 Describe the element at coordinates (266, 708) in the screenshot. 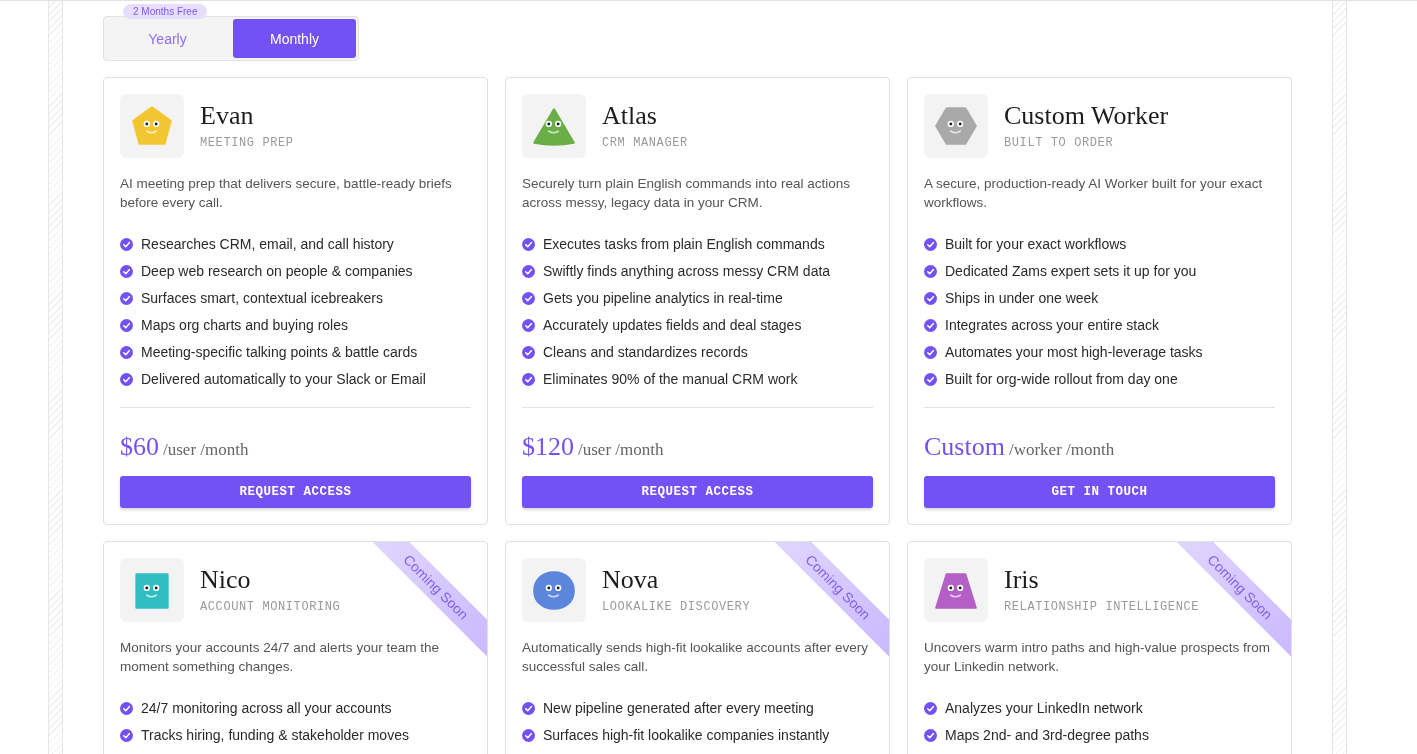

I see `feature-text: 24/7 monitoring across all your accounts` at that location.